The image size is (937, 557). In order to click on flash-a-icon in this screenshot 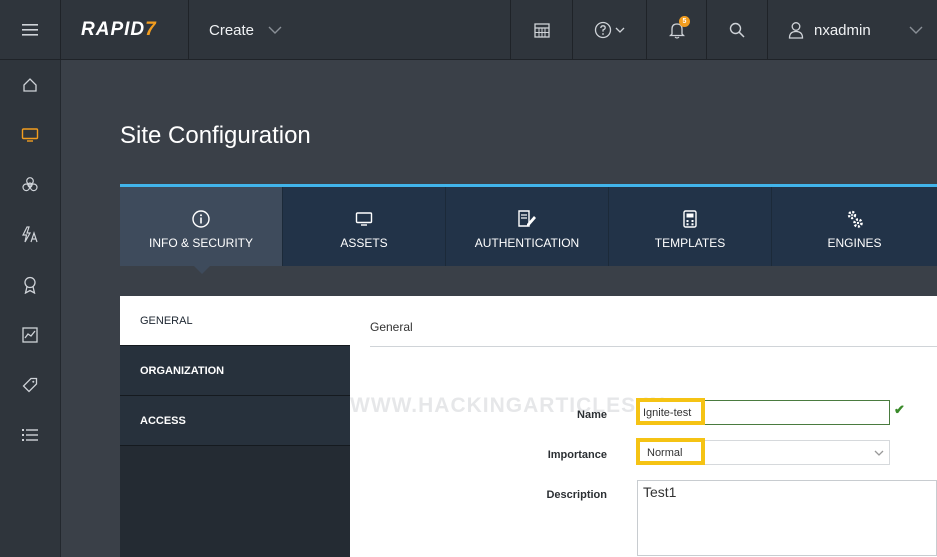, I will do `click(30, 234)`.